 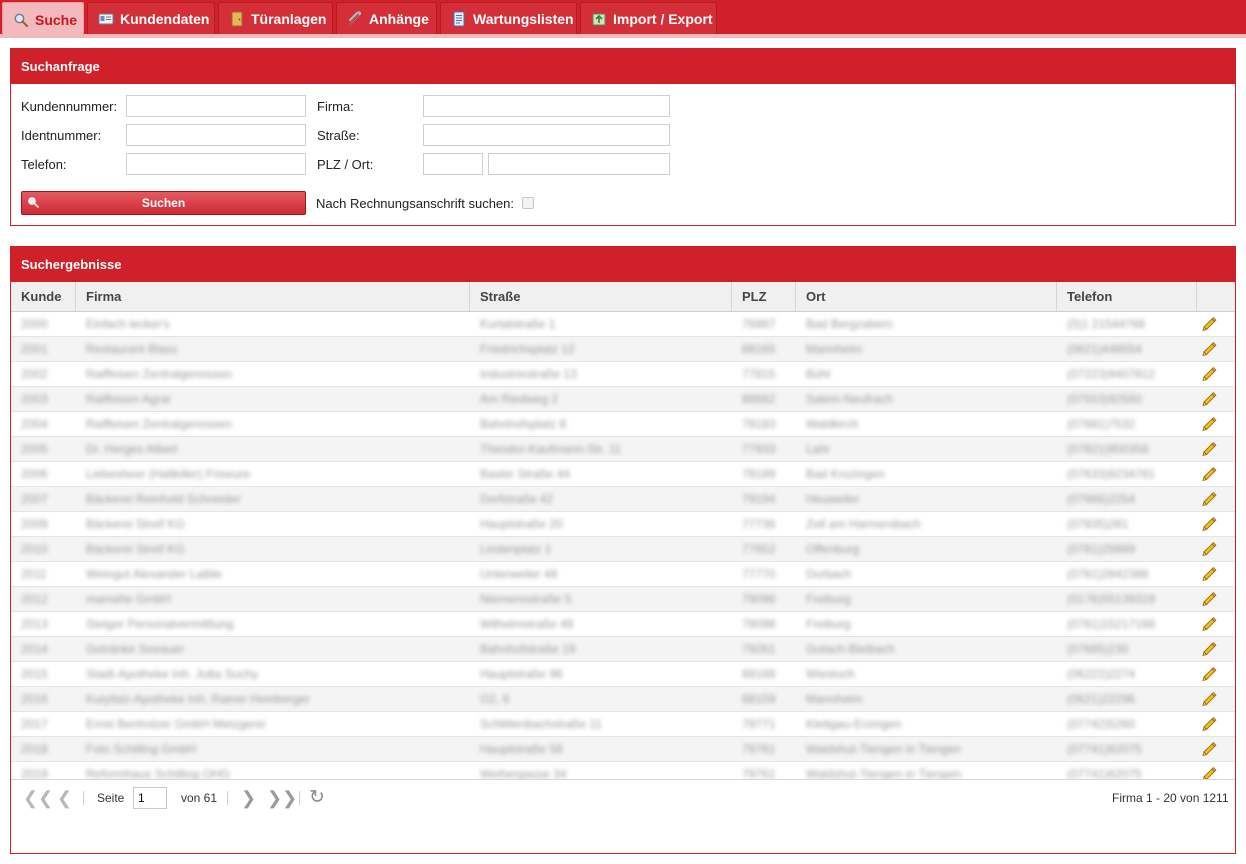 What do you see at coordinates (926, 296) in the screenshot?
I see `column-header-ort: Ort` at bounding box center [926, 296].